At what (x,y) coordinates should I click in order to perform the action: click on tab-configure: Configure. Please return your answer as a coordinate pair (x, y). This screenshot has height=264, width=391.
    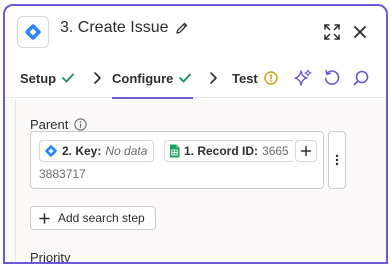
    Looking at the image, I should click on (153, 78).